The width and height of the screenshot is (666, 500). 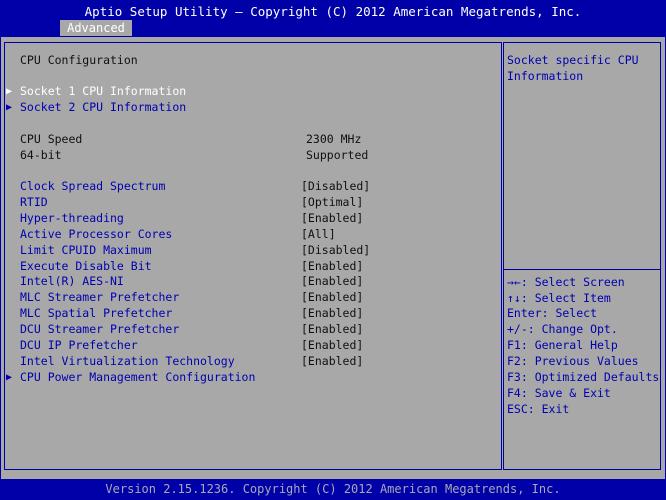 I want to click on key-hint-general-help: F1: General Help, so click(x=562, y=345).